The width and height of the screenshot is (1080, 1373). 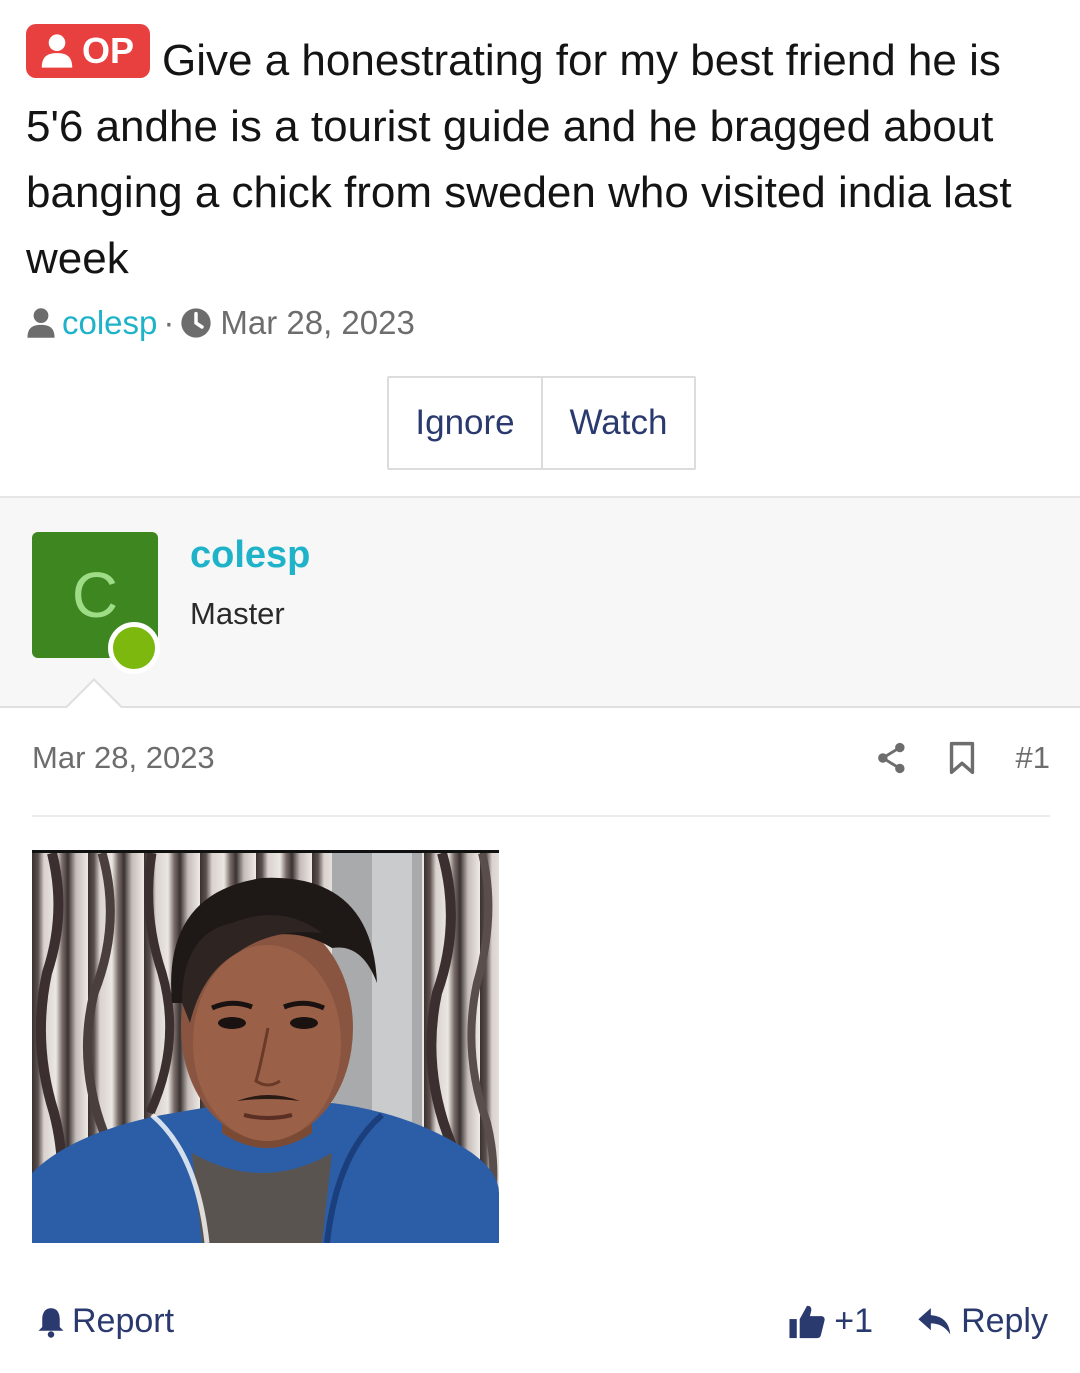 What do you see at coordinates (108, 50) in the screenshot?
I see `op-badge-label: OP` at bounding box center [108, 50].